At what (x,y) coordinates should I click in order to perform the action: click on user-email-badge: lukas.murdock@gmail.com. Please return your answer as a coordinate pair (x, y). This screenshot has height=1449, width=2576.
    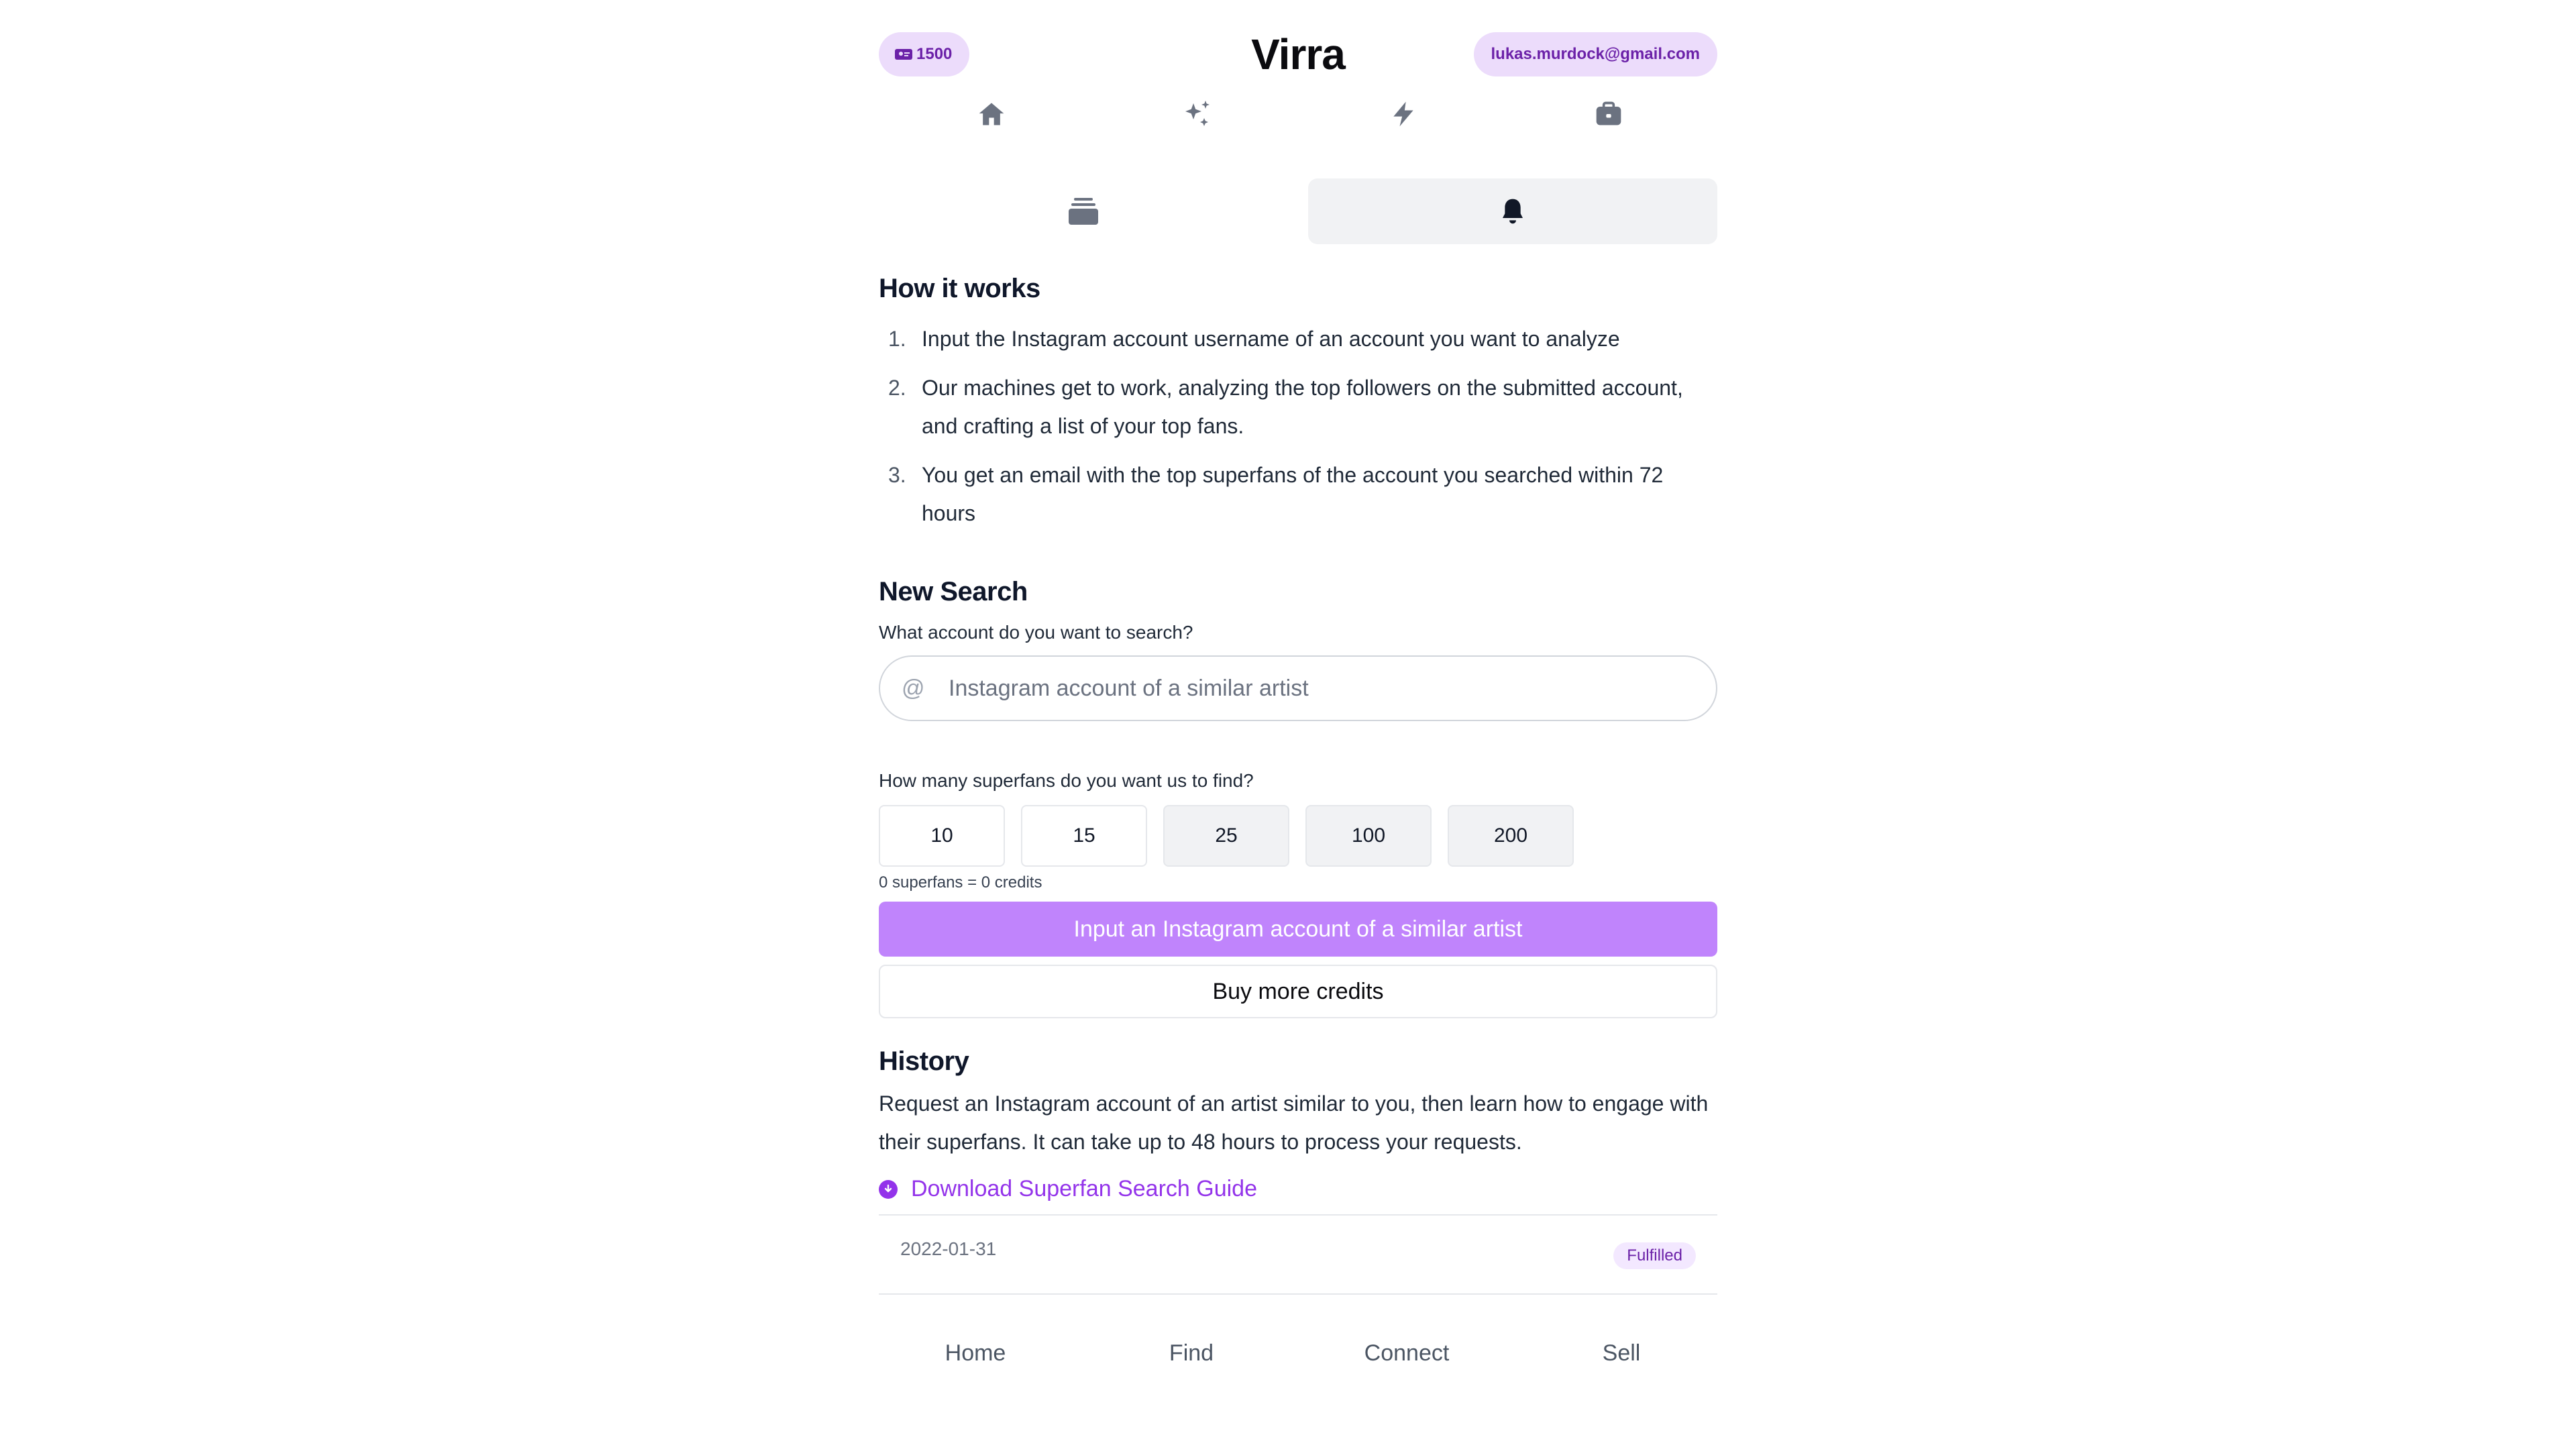
    Looking at the image, I should click on (1595, 54).